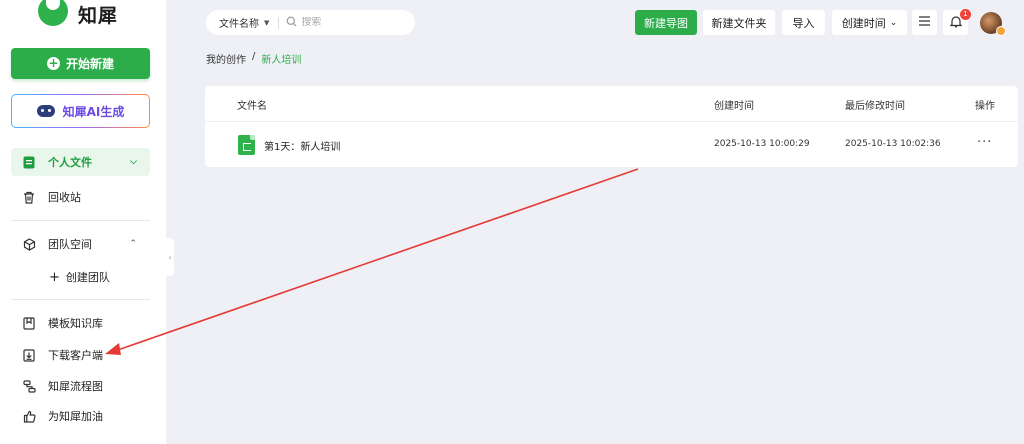 Image resolution: width=1024 pixels, height=444 pixels. I want to click on plus-icon: +, so click(54, 277).